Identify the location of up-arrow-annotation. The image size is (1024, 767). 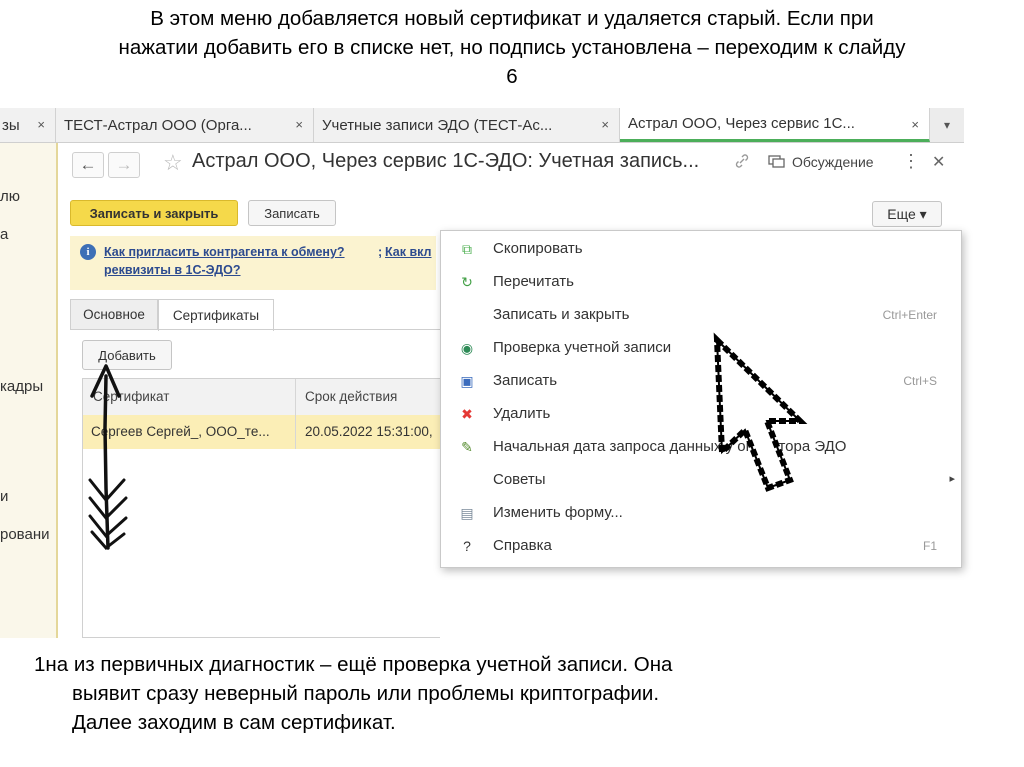
(108, 457).